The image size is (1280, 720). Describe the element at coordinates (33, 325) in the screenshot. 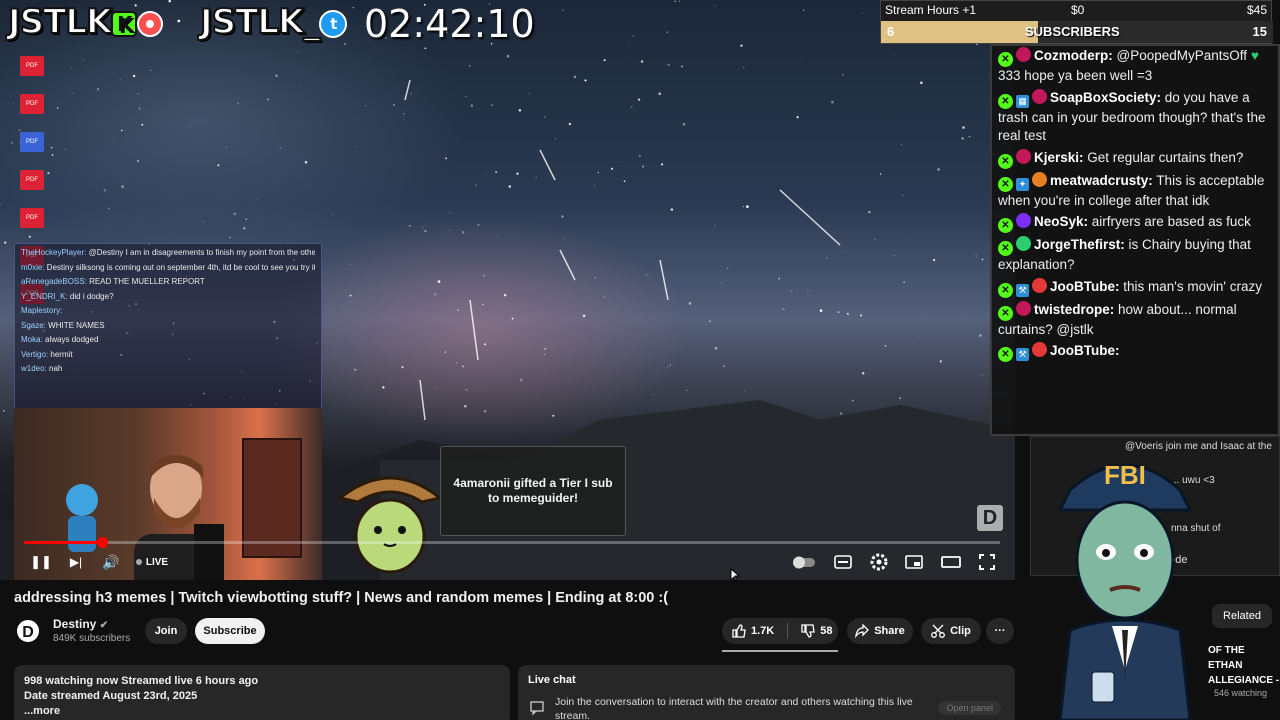

I see `mini-chat-username: Sgaze:` at that location.